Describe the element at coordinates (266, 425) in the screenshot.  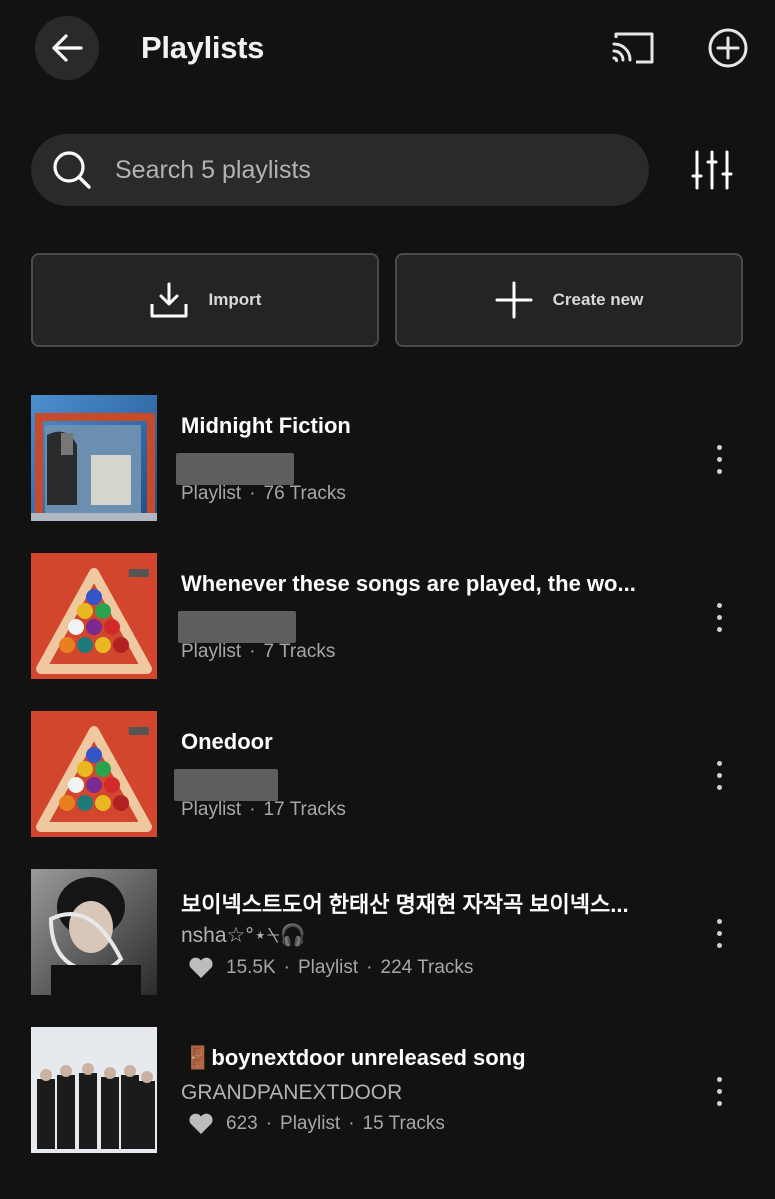
I see `playlist-title: Midnight Fiction` at that location.